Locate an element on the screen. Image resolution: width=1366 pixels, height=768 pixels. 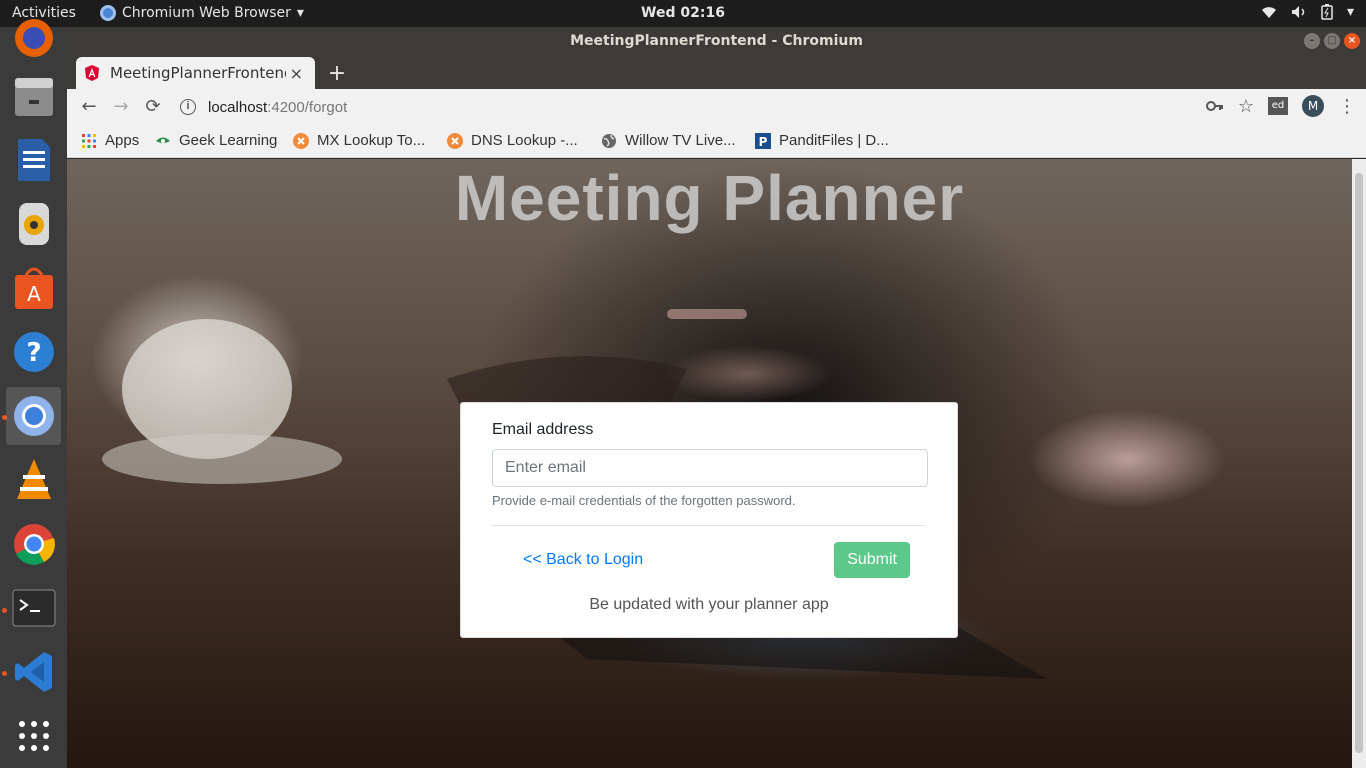
submit-button: Submit is located at coordinates (872, 560).